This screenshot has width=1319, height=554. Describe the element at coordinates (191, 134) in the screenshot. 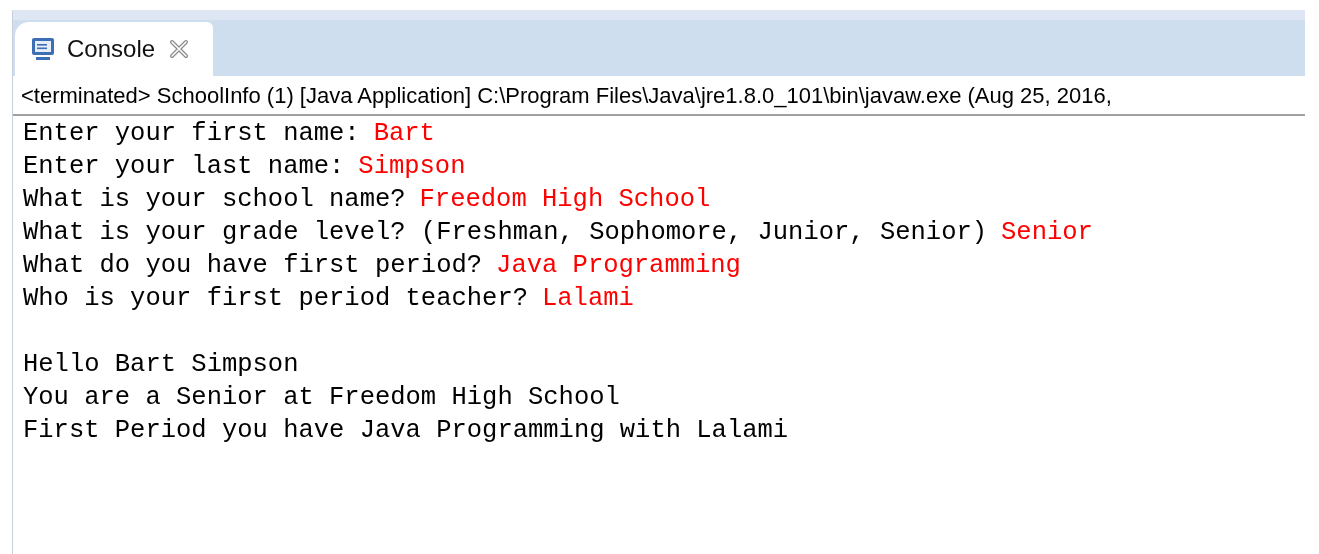

I see `console-output-text: Enter your first name:` at that location.